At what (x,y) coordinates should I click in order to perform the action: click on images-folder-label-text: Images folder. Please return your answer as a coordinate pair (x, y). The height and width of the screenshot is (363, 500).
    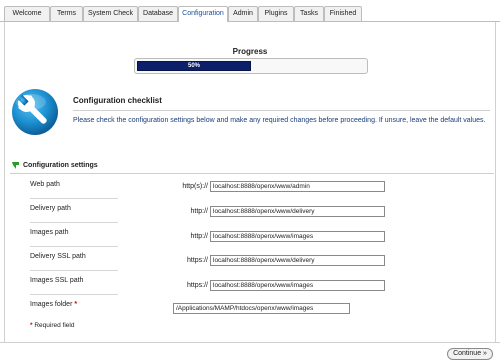
    Looking at the image, I should click on (51, 304).